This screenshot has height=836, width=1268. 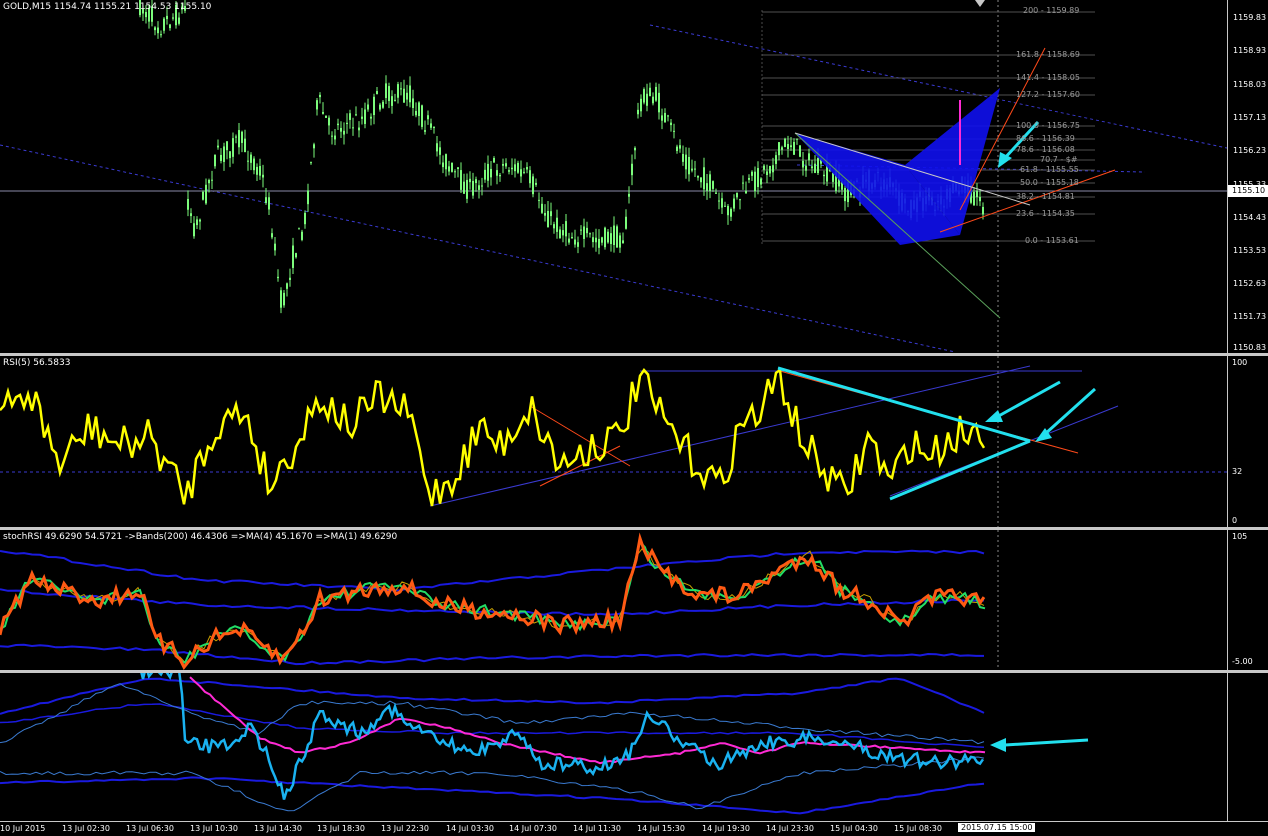 What do you see at coordinates (1247, 747) in the screenshot?
I see `bands-axis` at bounding box center [1247, 747].